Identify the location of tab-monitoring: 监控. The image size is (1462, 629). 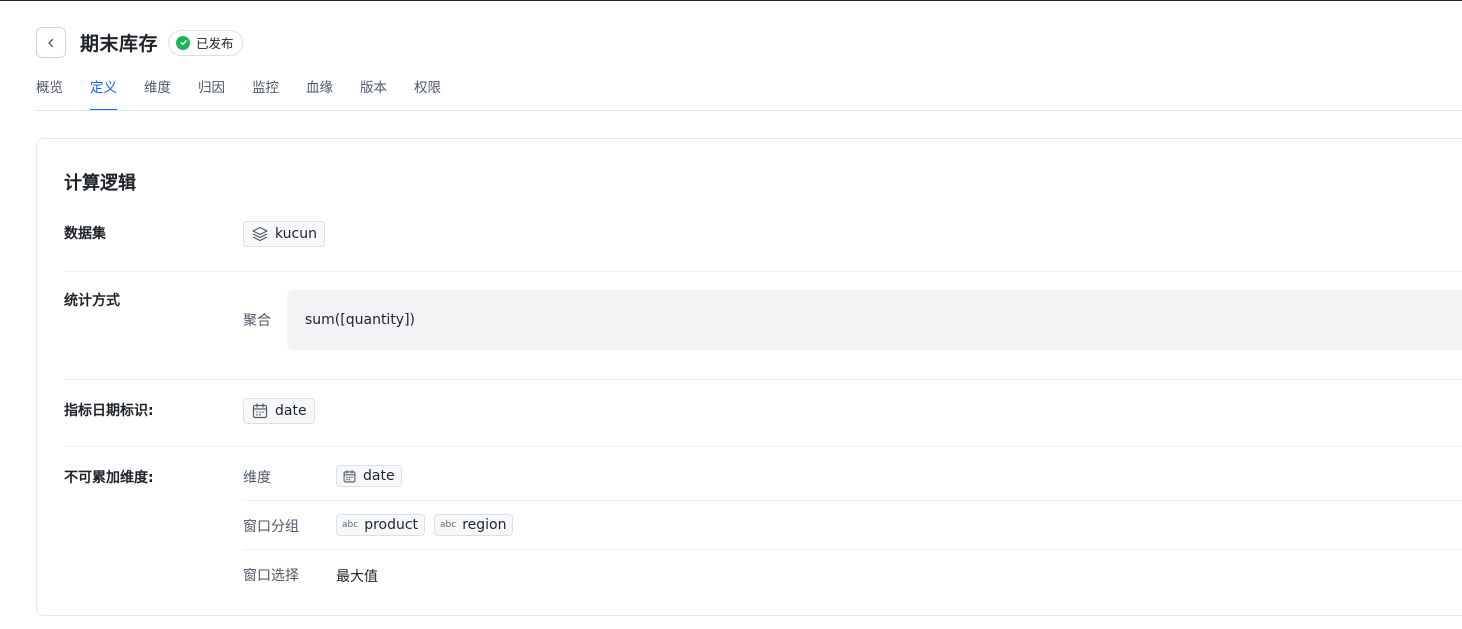
(265, 94).